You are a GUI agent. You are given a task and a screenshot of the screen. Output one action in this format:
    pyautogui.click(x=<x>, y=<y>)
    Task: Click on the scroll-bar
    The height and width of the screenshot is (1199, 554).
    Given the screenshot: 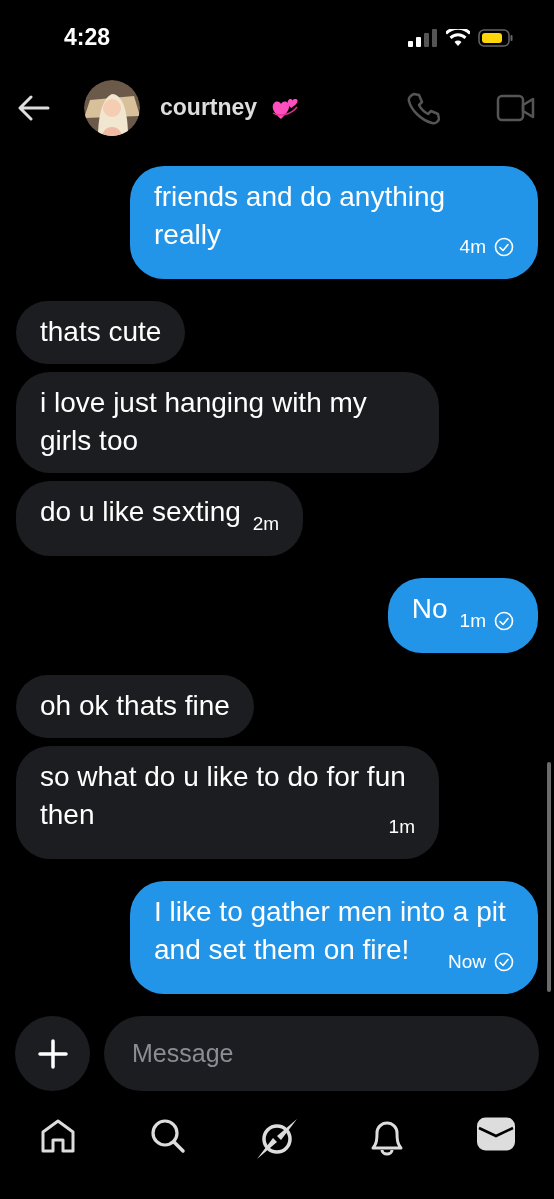 What is the action you would take?
    pyautogui.click(x=549, y=877)
    